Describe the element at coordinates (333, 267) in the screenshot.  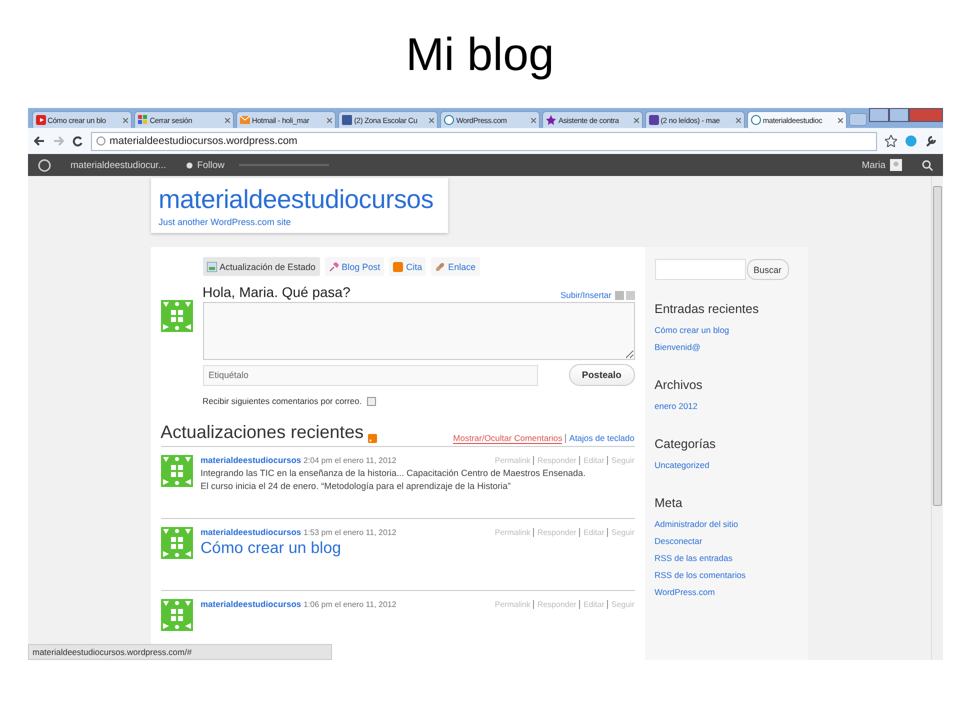
I see `pin-icon` at that location.